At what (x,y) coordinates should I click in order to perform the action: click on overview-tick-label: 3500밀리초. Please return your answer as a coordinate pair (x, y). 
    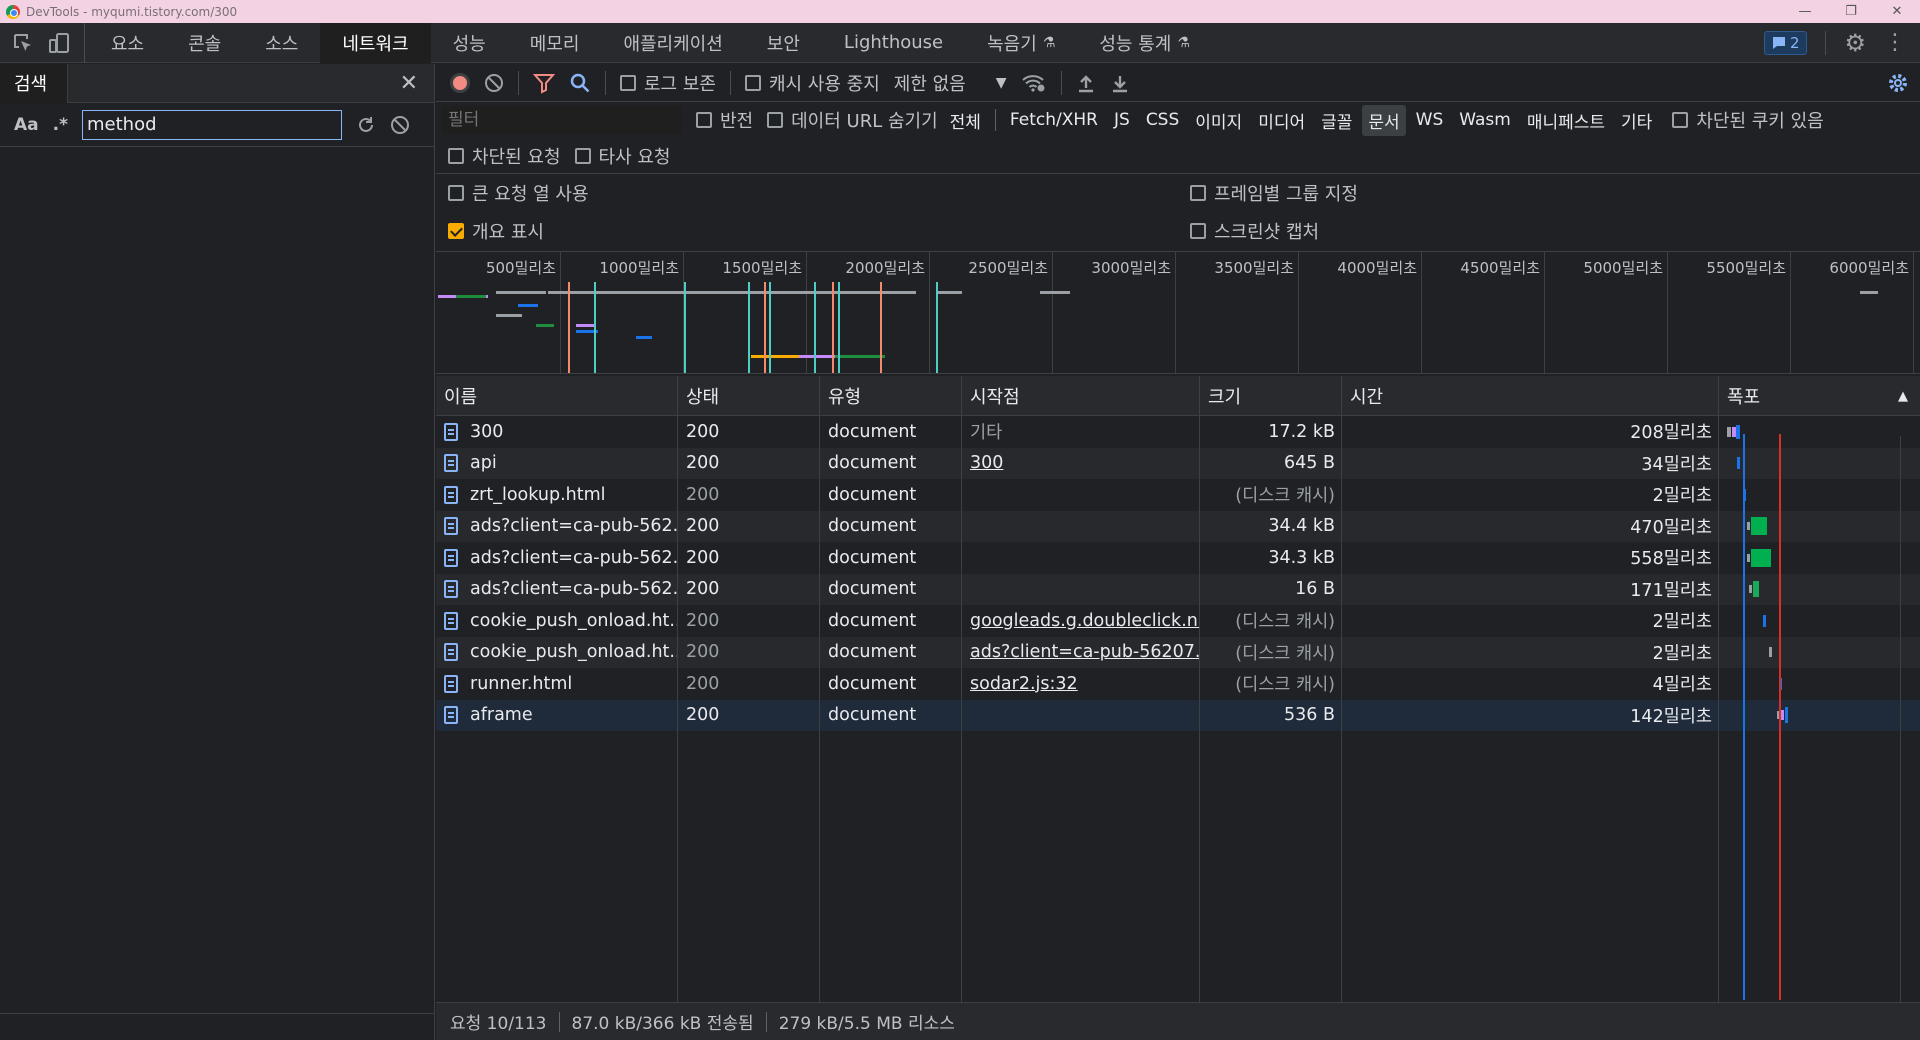
    Looking at the image, I should click on (1254, 268).